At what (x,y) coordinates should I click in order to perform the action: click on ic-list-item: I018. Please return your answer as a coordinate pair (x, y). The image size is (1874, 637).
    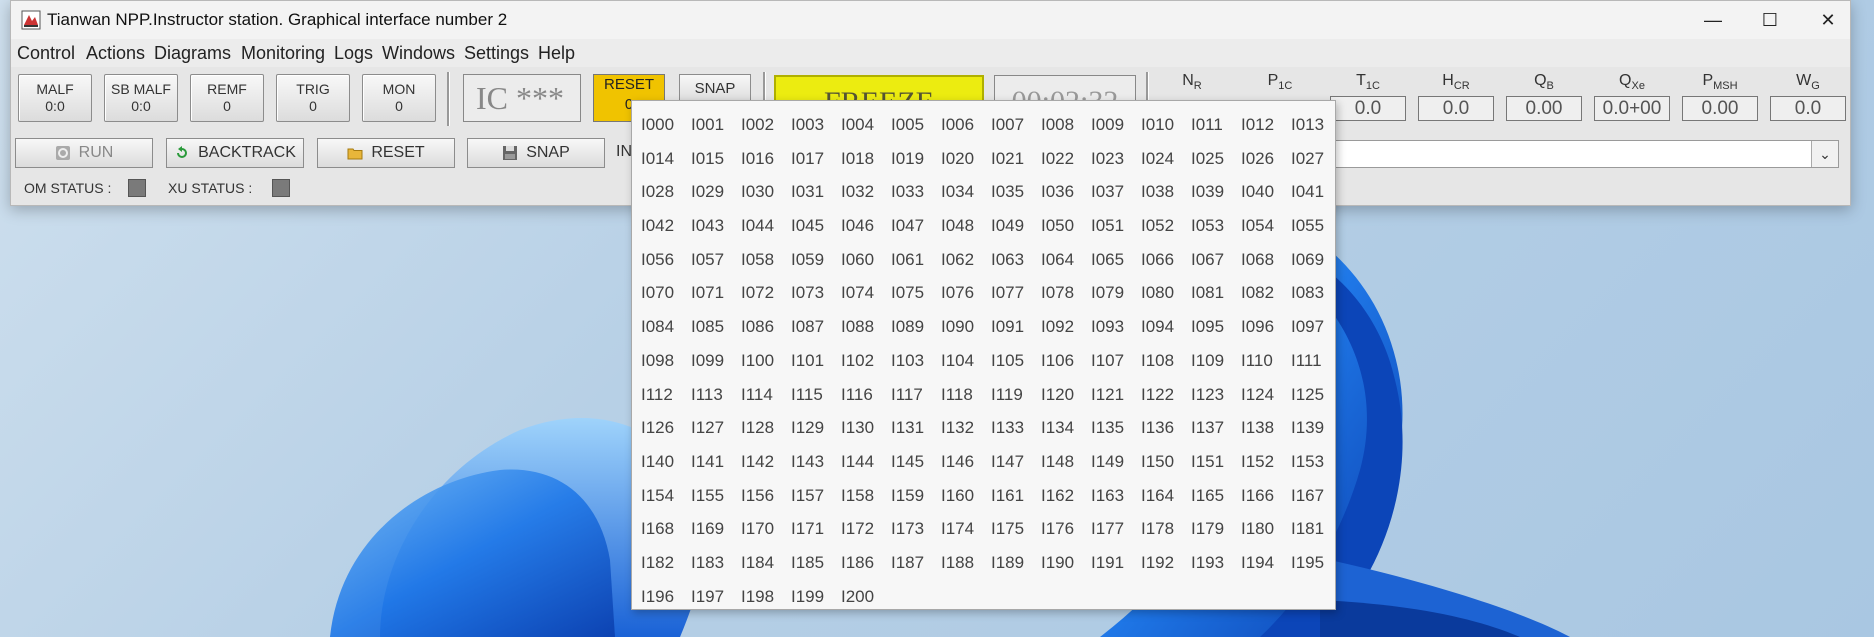
    Looking at the image, I should click on (861, 159).